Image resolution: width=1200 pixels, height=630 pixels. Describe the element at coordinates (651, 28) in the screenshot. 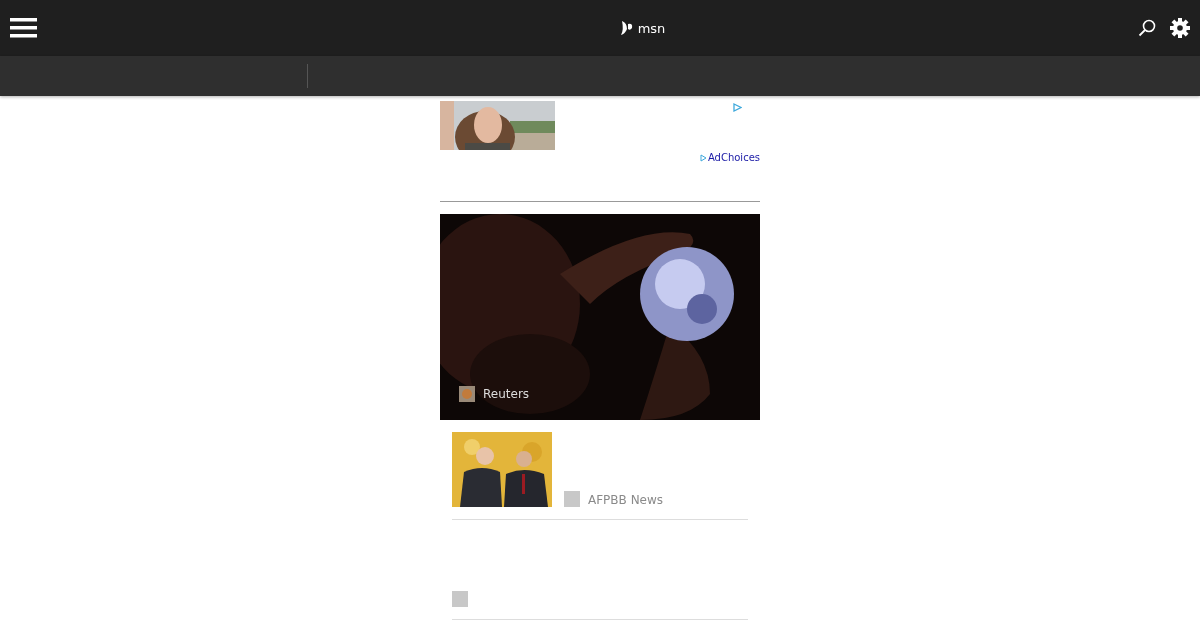

I see `brand-name: msn` at that location.